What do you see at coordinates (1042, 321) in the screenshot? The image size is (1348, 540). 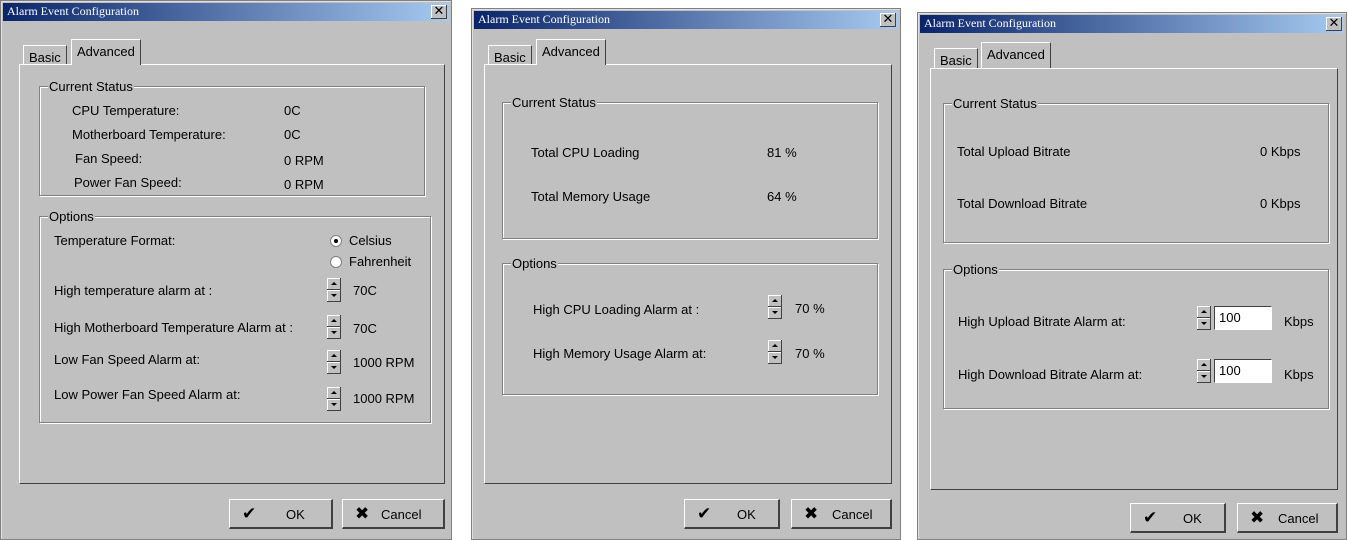 I see `option-label: High Upload Bitrate Alarm at:` at bounding box center [1042, 321].